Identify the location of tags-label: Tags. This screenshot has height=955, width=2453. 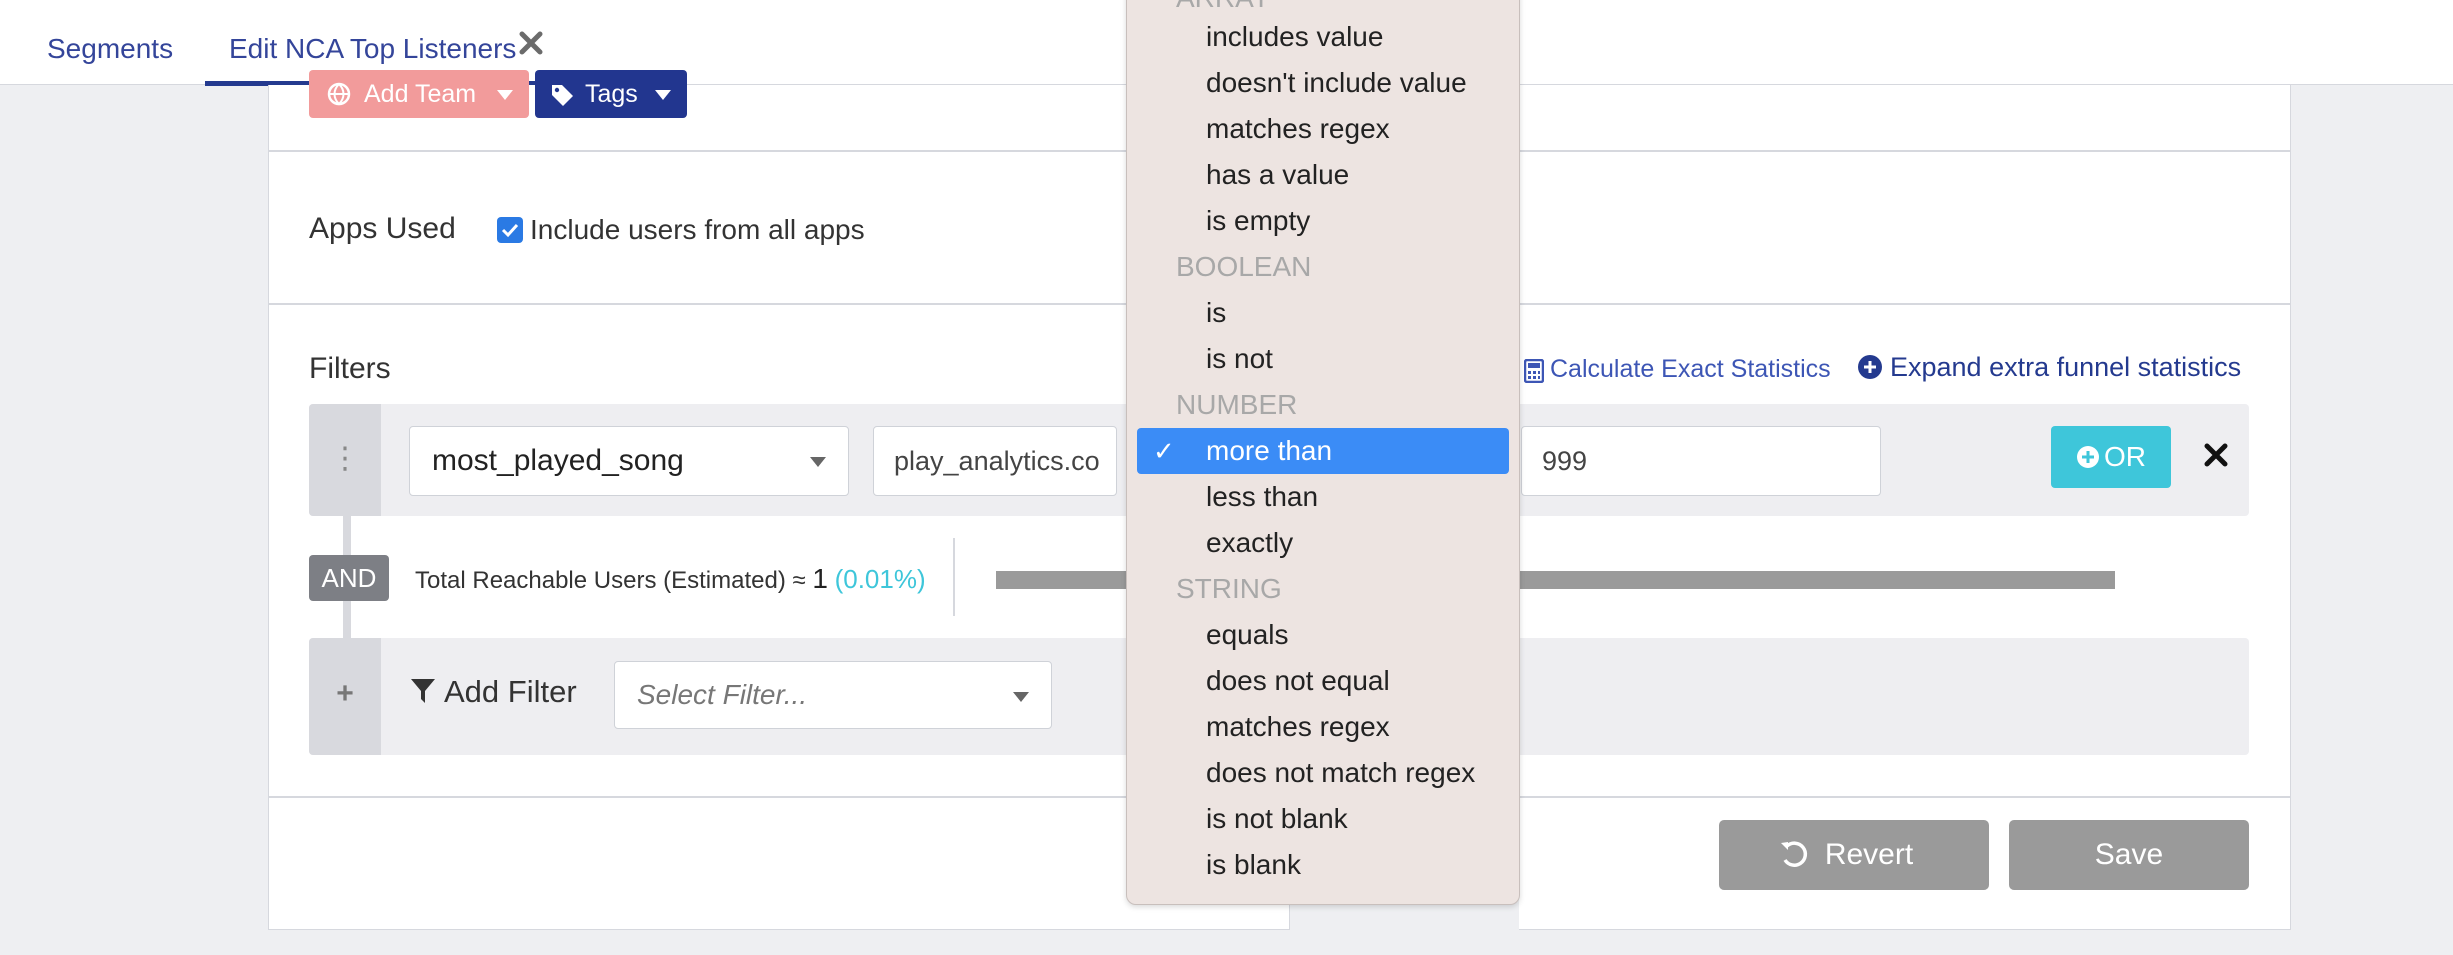
(611, 94).